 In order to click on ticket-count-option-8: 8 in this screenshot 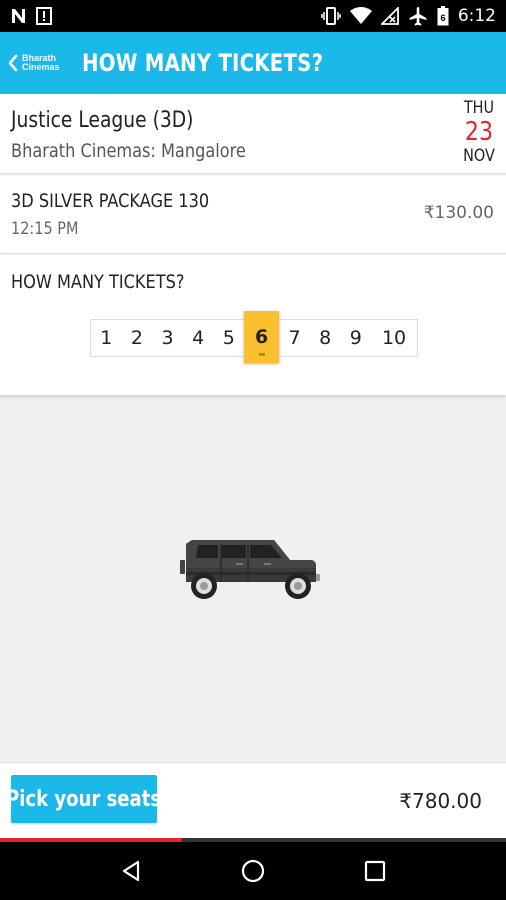, I will do `click(325, 338)`.